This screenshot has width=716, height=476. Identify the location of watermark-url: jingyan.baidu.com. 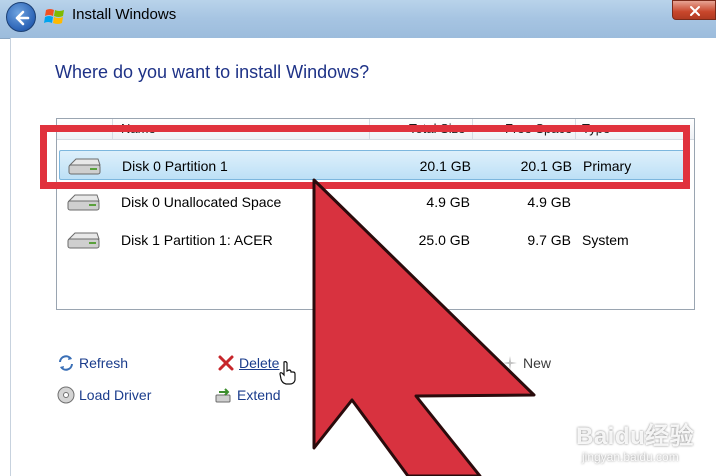
(630, 457).